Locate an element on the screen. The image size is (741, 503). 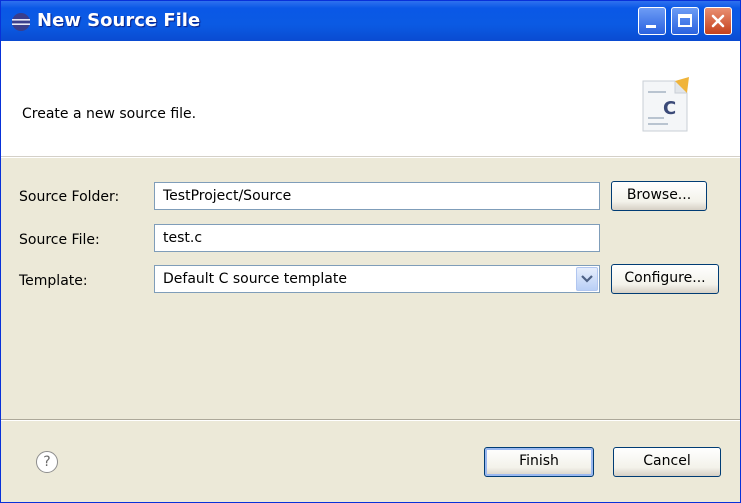
minimize-button is located at coordinates (652, 21).